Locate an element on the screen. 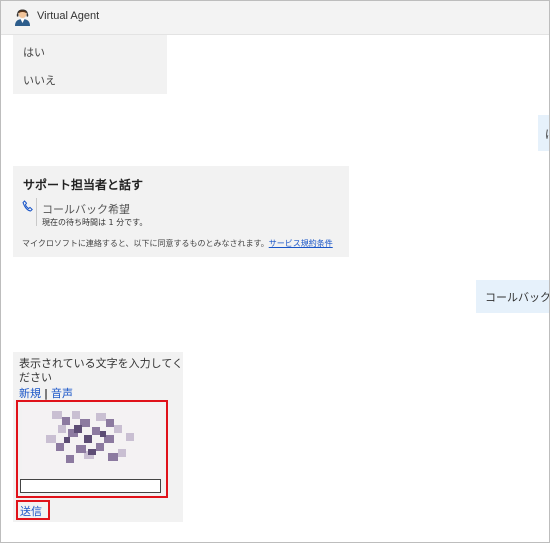 The image size is (550, 543). user-callback-bubble: コールバック希望 is located at coordinates (513, 296).